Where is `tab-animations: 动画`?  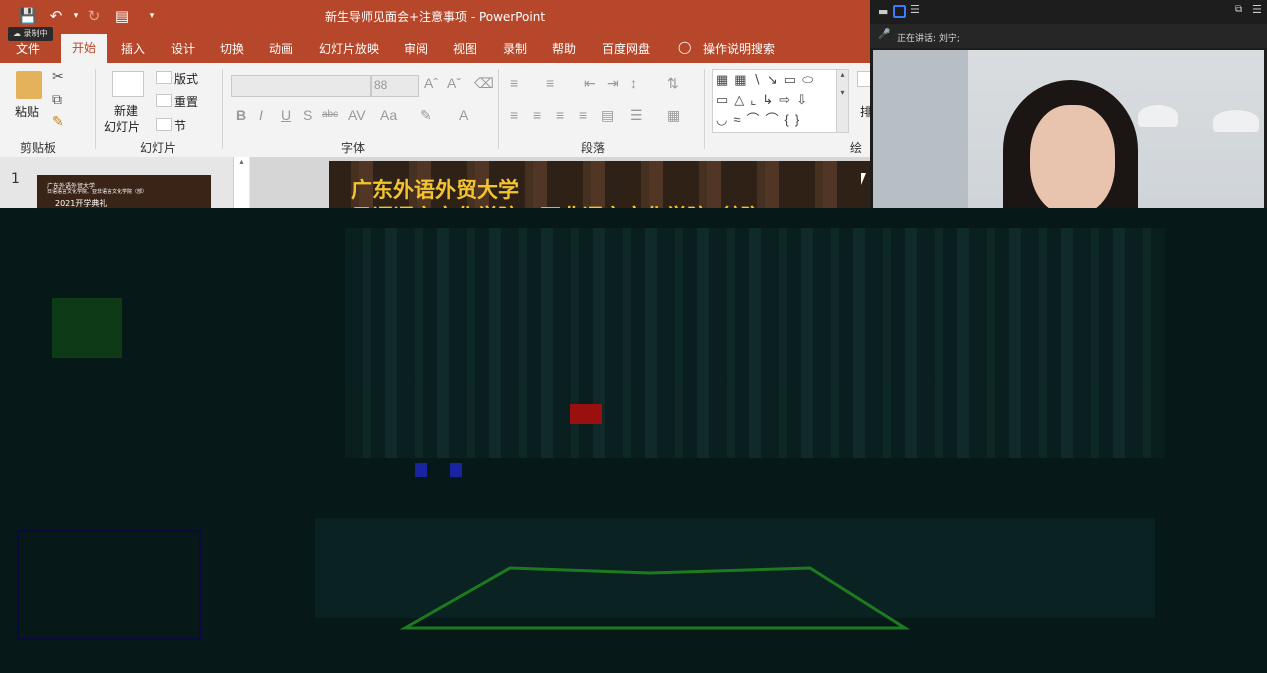
tab-animations: 动画 is located at coordinates (281, 48).